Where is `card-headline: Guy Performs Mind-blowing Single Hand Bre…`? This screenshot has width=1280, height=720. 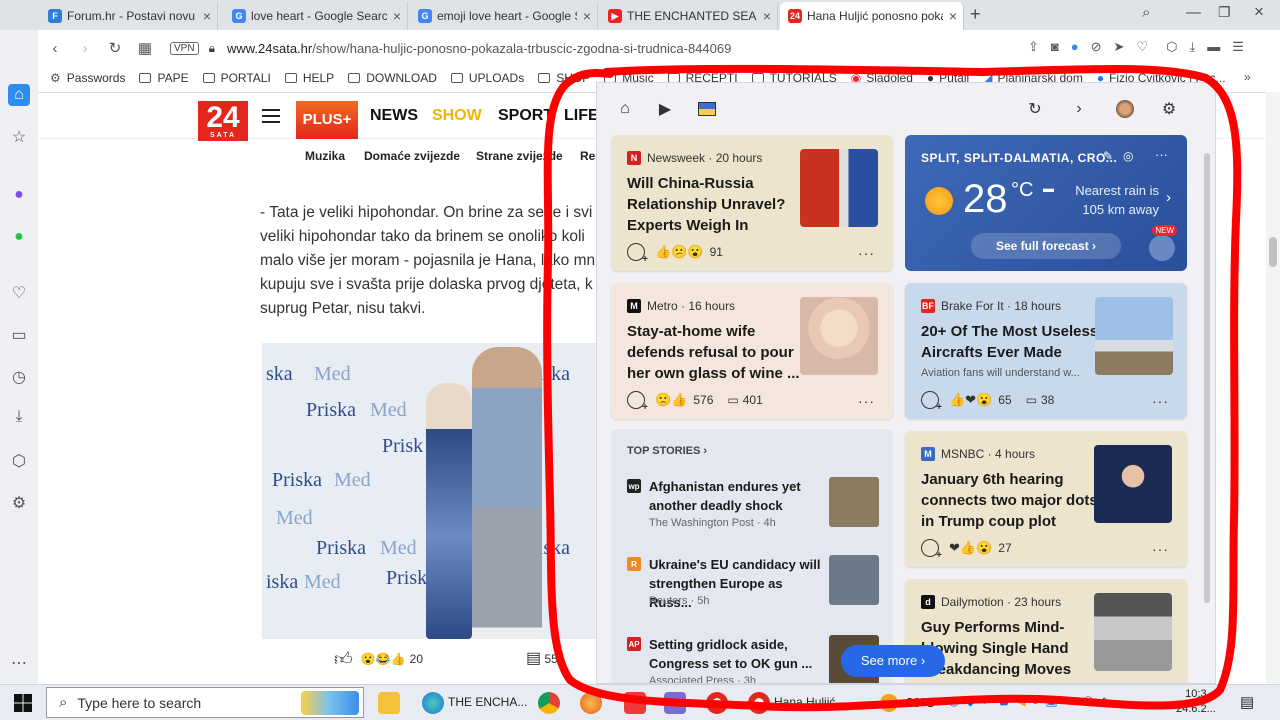
card-headline: Guy Performs Mind-blowing Single Hand Bre… is located at coordinates (996, 648).